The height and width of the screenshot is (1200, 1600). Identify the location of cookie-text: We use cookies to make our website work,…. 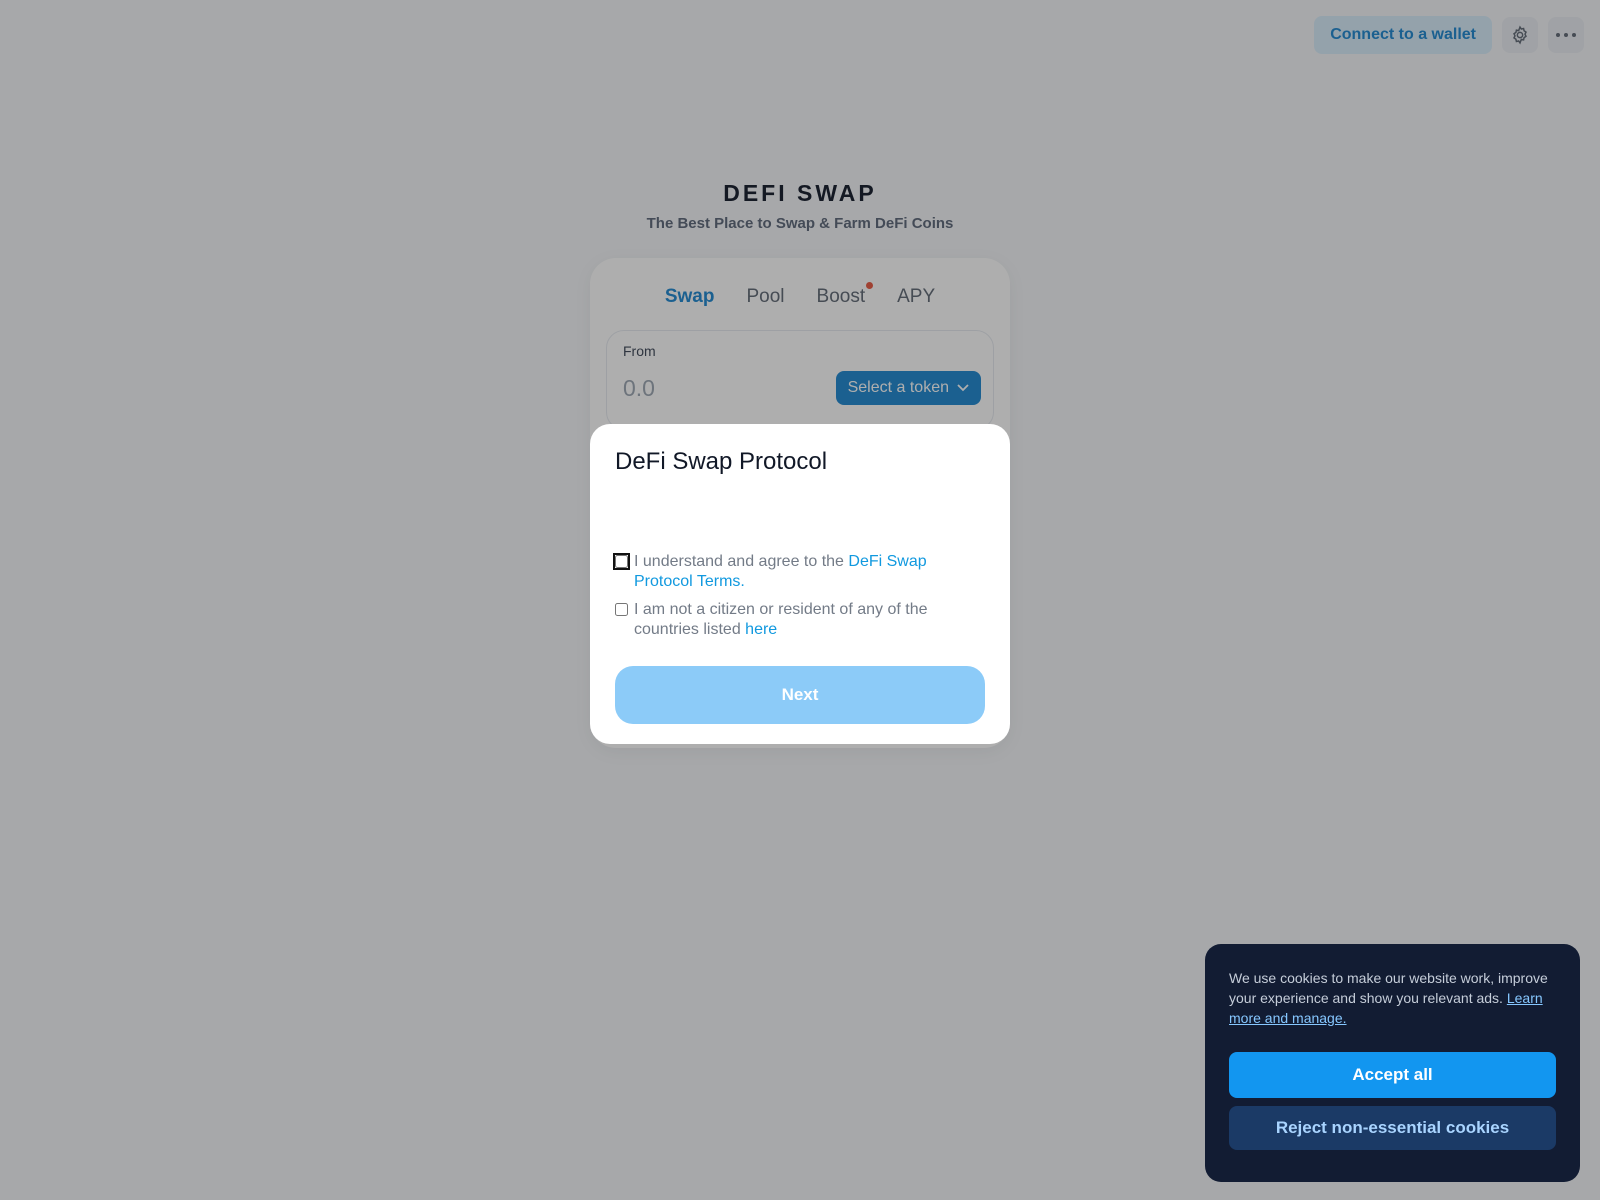
(1392, 998).